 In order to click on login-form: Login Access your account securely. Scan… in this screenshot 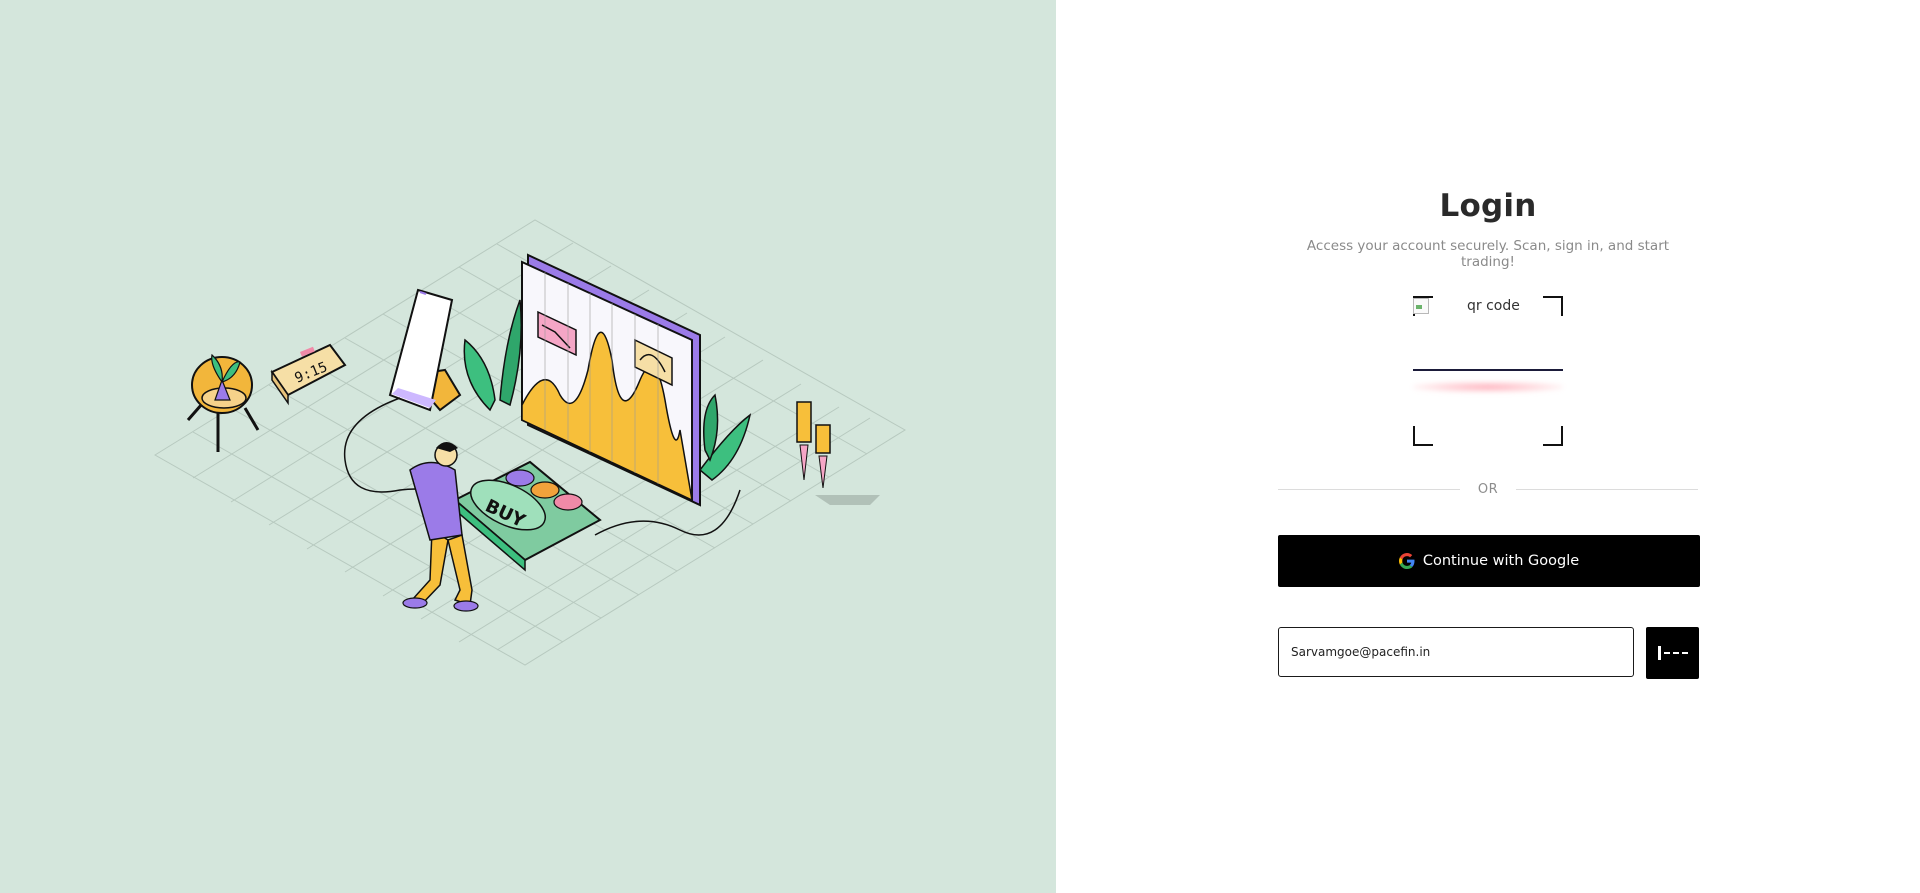, I will do `click(1489, 429)`.